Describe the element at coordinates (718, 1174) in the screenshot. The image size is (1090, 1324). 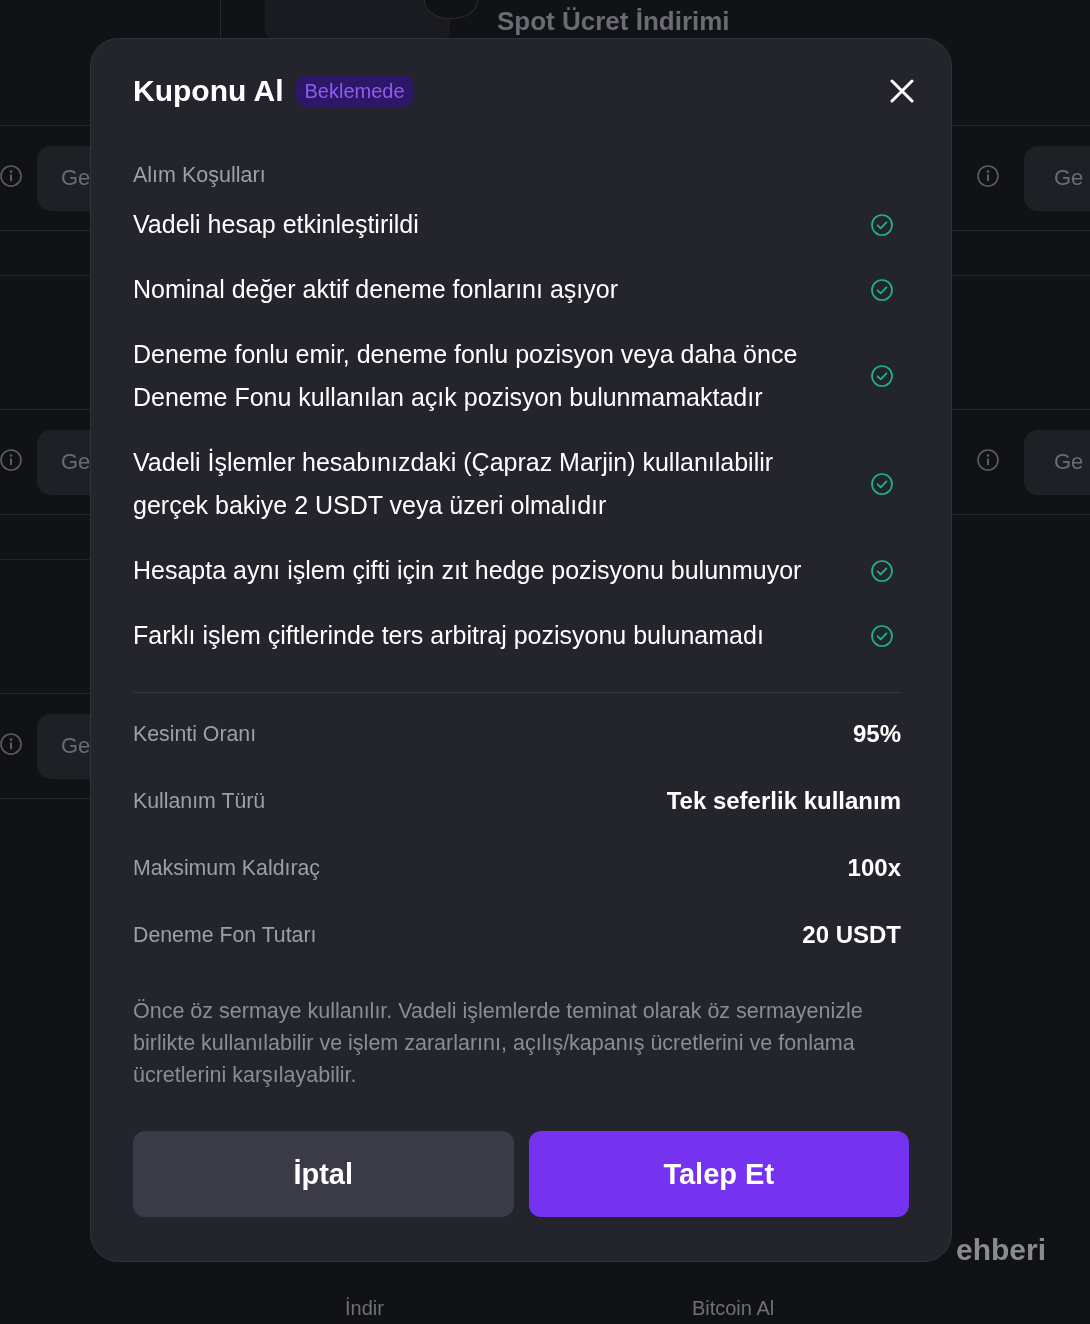
I see `claim-button: Talep Et` at that location.